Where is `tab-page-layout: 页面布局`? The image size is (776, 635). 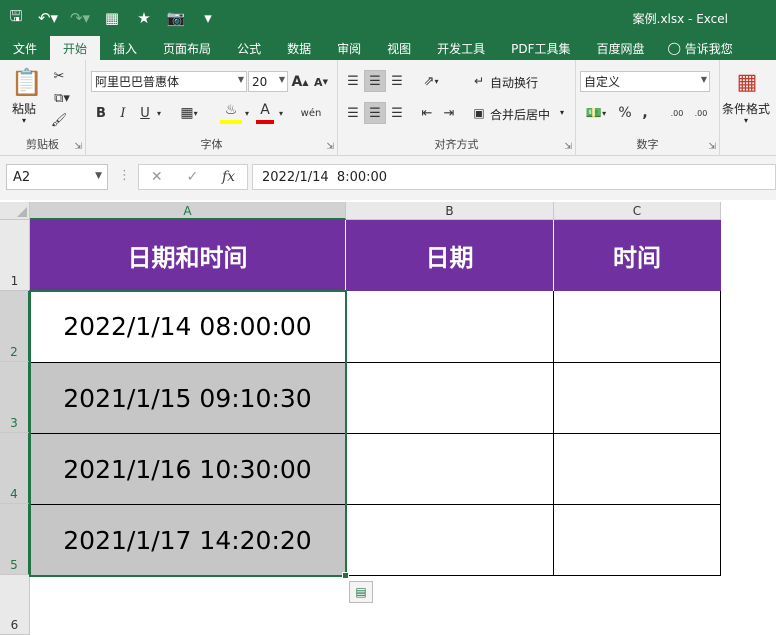 tab-page-layout: 页面布局 is located at coordinates (187, 48).